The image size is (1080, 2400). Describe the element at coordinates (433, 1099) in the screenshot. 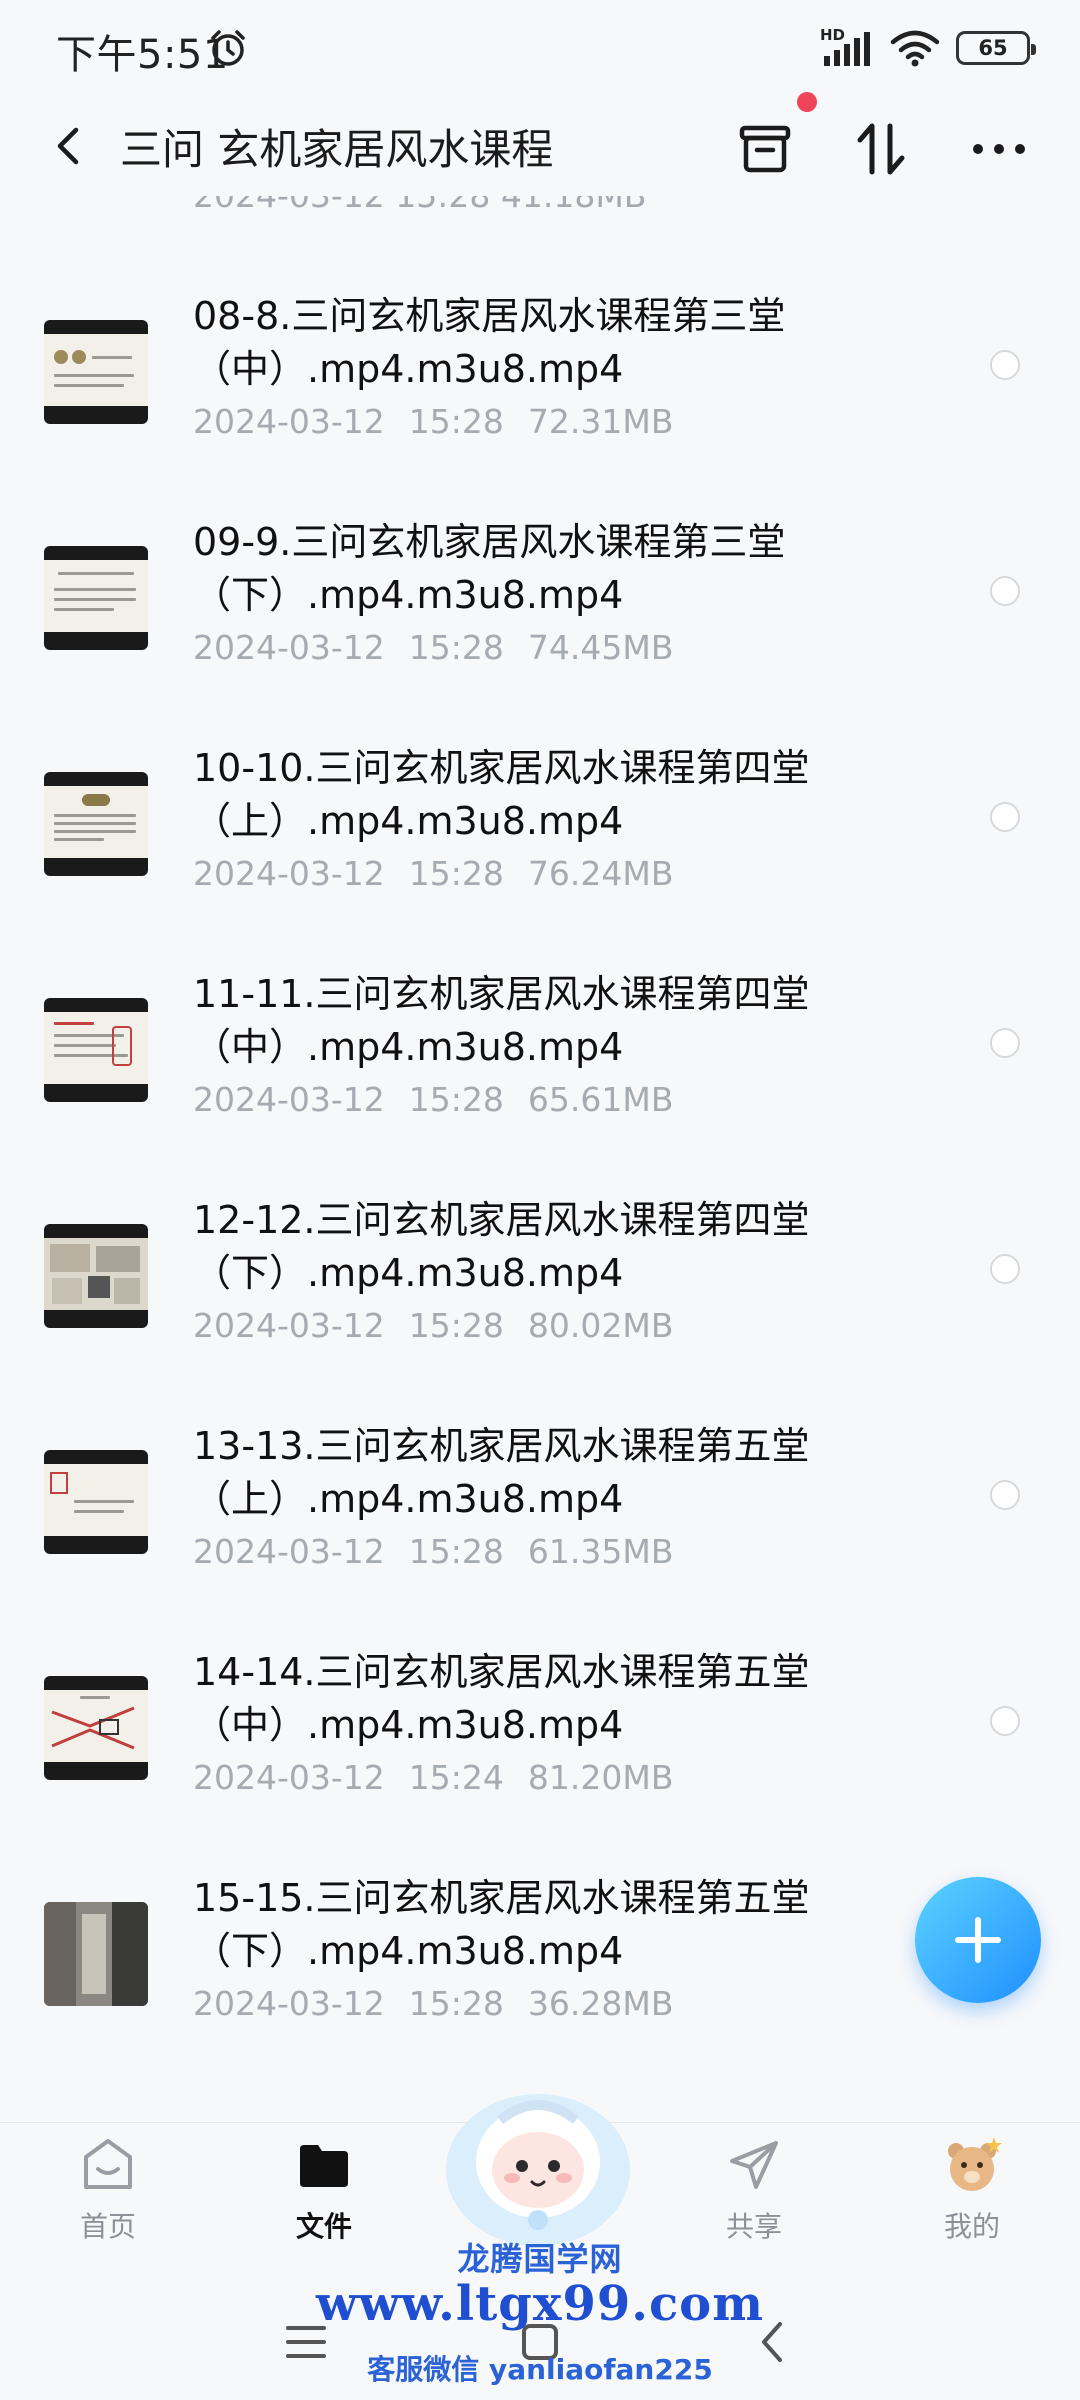

I see `file-meta: 2024-03-12 15:28 65.61MB` at that location.